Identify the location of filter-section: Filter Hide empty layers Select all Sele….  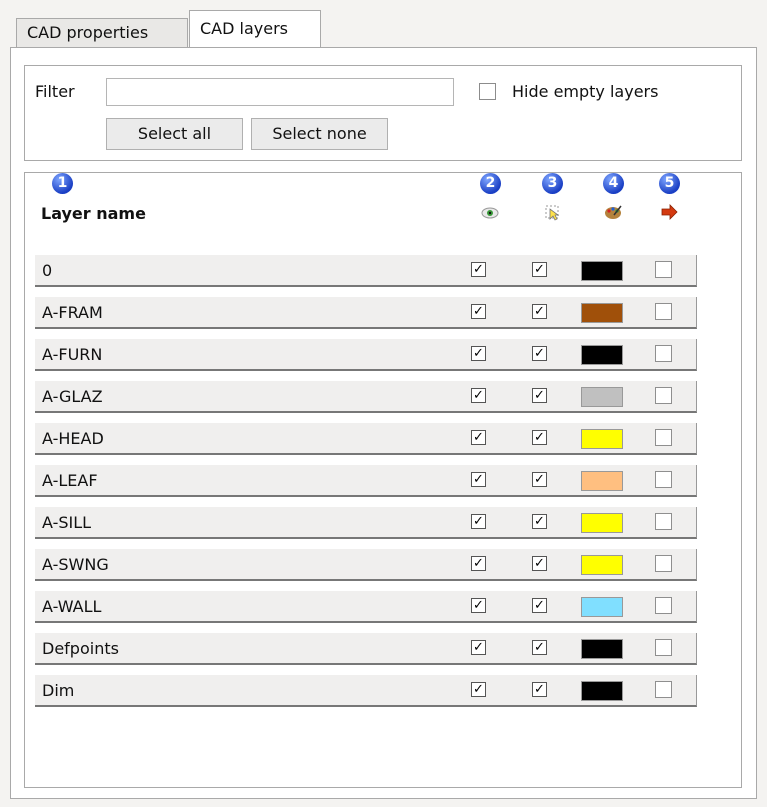
(383, 113).